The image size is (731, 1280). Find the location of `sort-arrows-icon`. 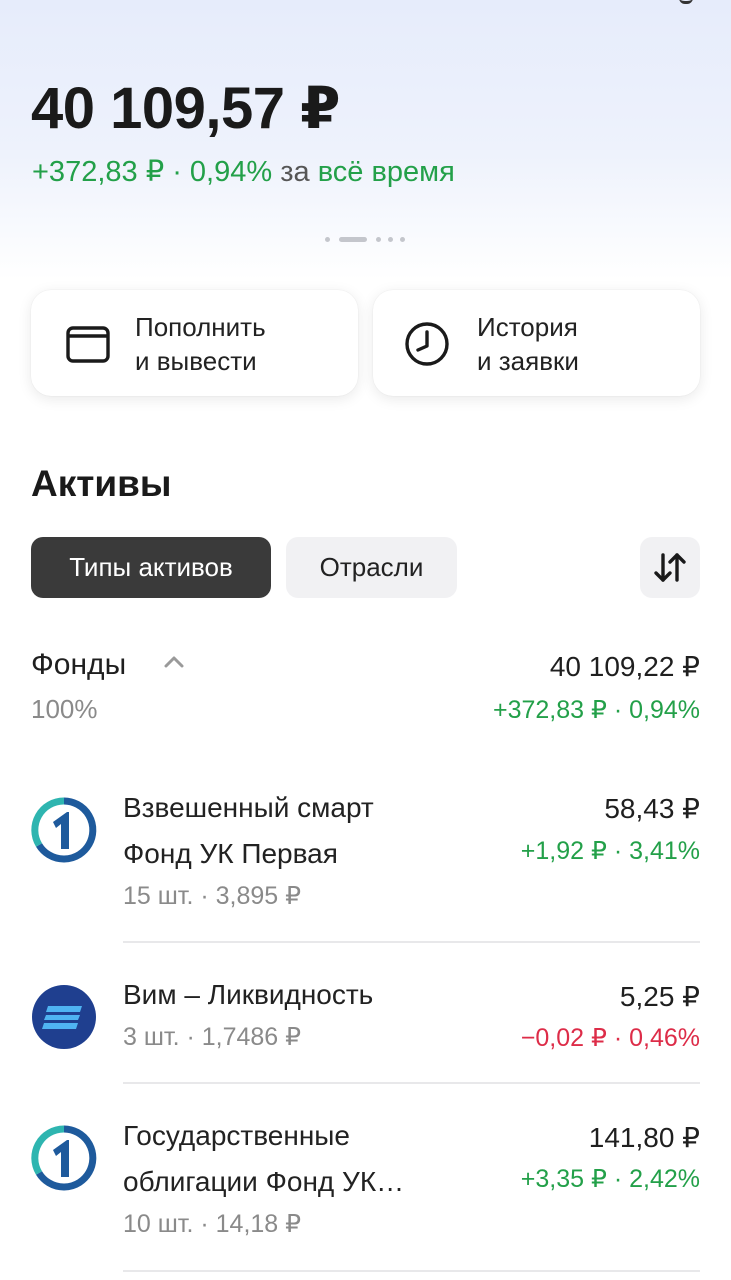

sort-arrows-icon is located at coordinates (670, 567).